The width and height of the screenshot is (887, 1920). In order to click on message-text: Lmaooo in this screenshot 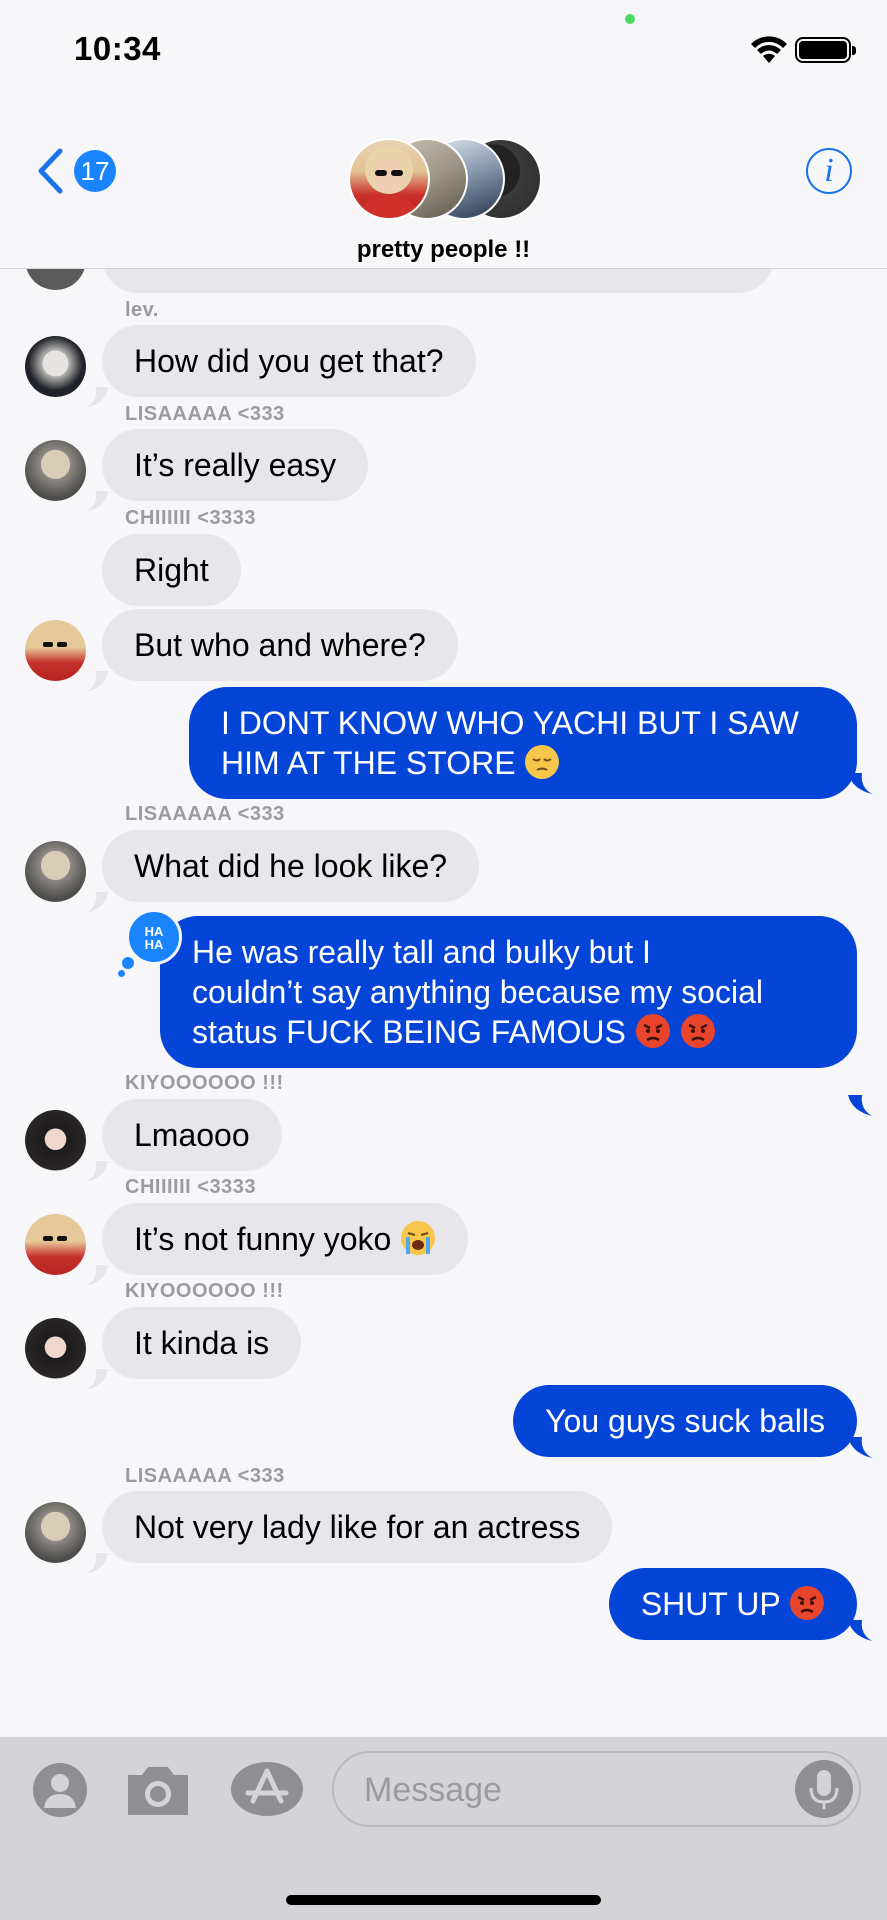, I will do `click(192, 1135)`.